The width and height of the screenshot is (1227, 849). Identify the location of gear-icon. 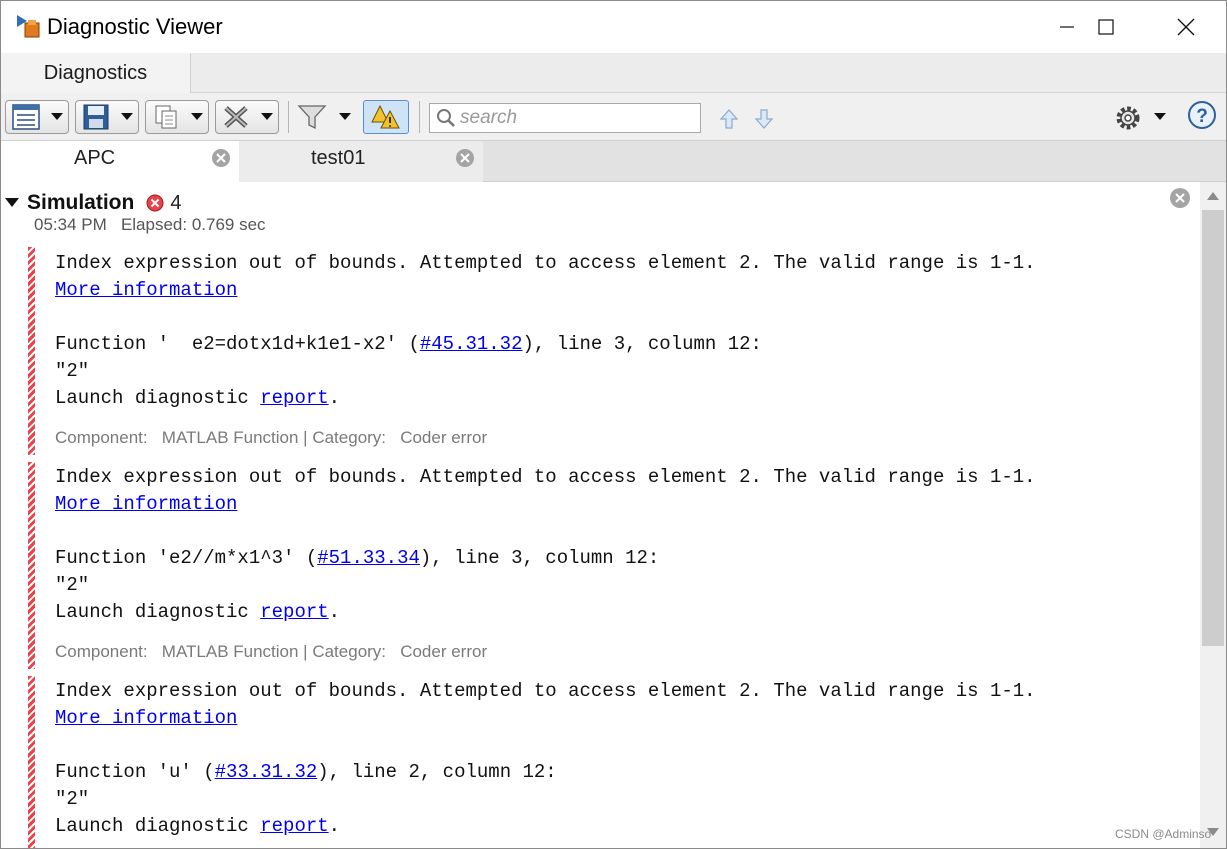
(1128, 118).